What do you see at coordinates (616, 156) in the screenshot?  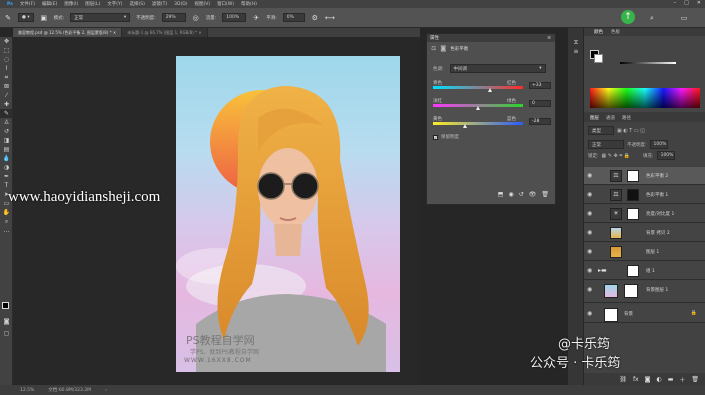 I see `lock-icons: ▦ ✎ ✥ ⌗ 🔒` at bounding box center [616, 156].